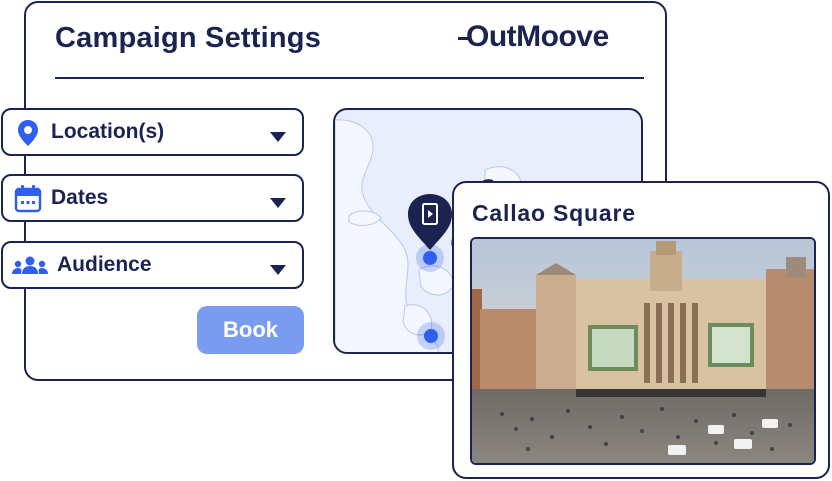 The image size is (832, 481). I want to click on location-label: Location(s), so click(108, 131).